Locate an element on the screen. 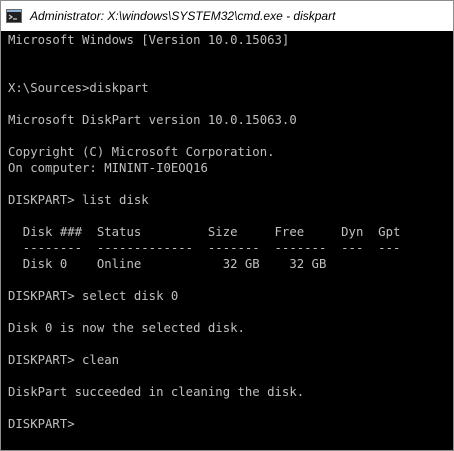 The height and width of the screenshot is (451, 454). console-line: Microsoft Windows [Version 10.0.15063] is located at coordinates (149, 40).